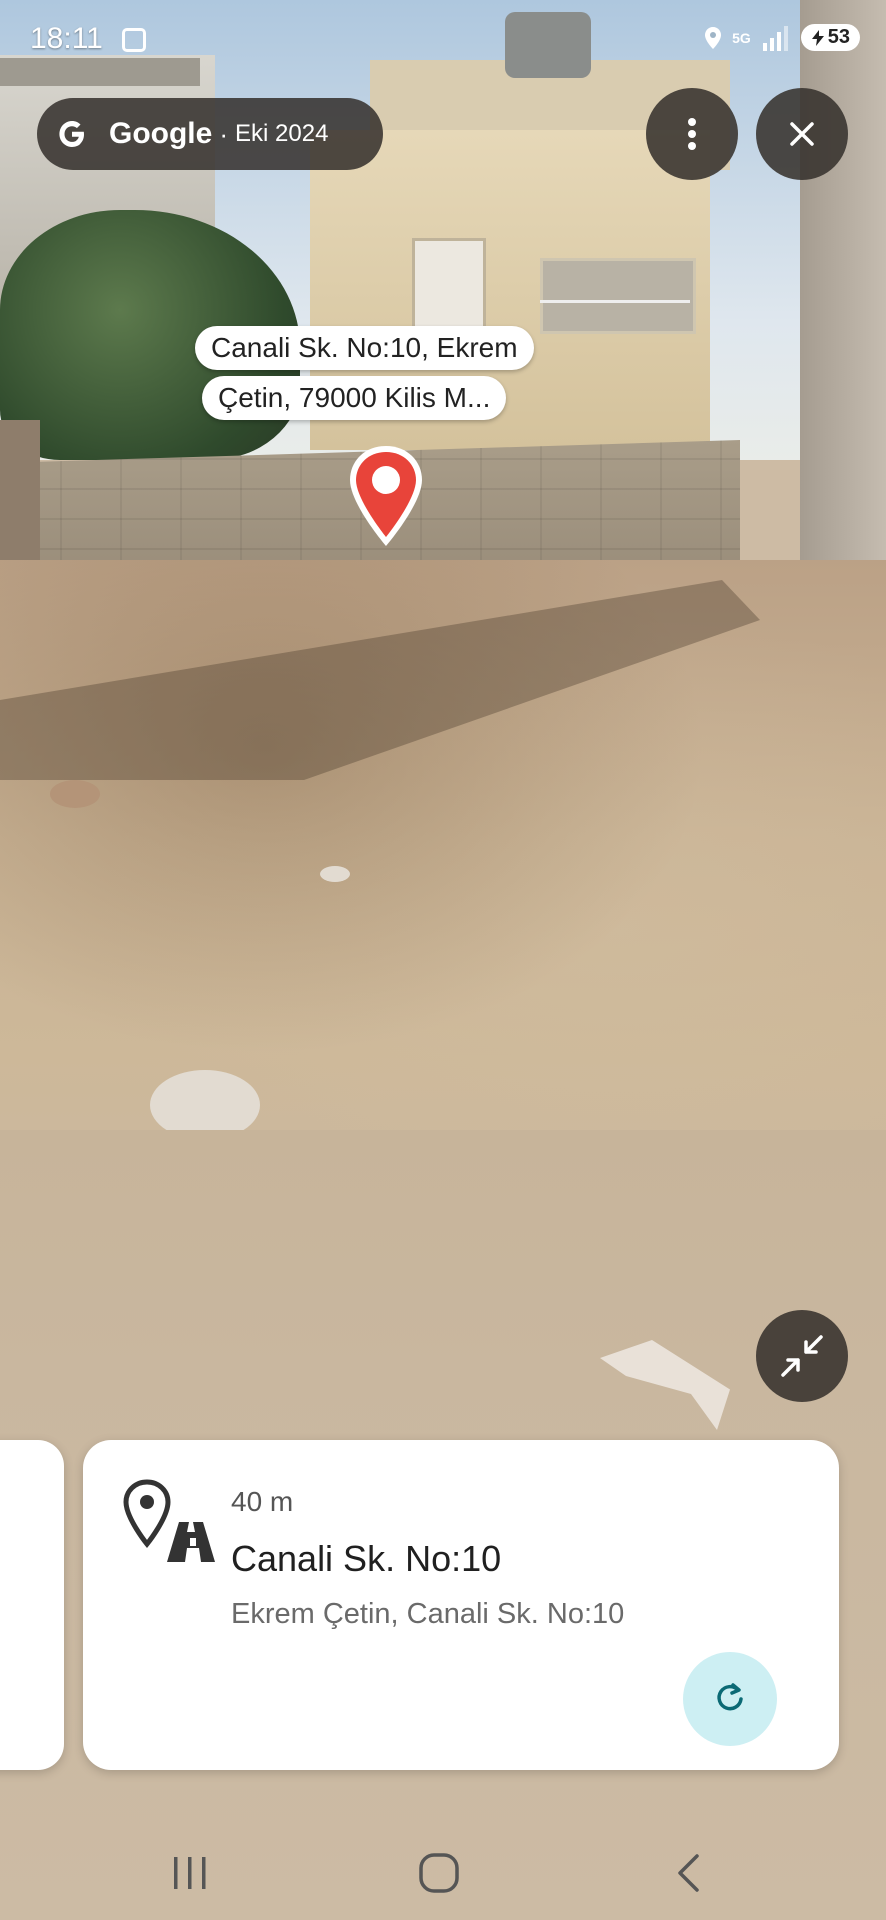 This screenshot has width=886, height=1920. I want to click on collapse-icon, so click(802, 1356).